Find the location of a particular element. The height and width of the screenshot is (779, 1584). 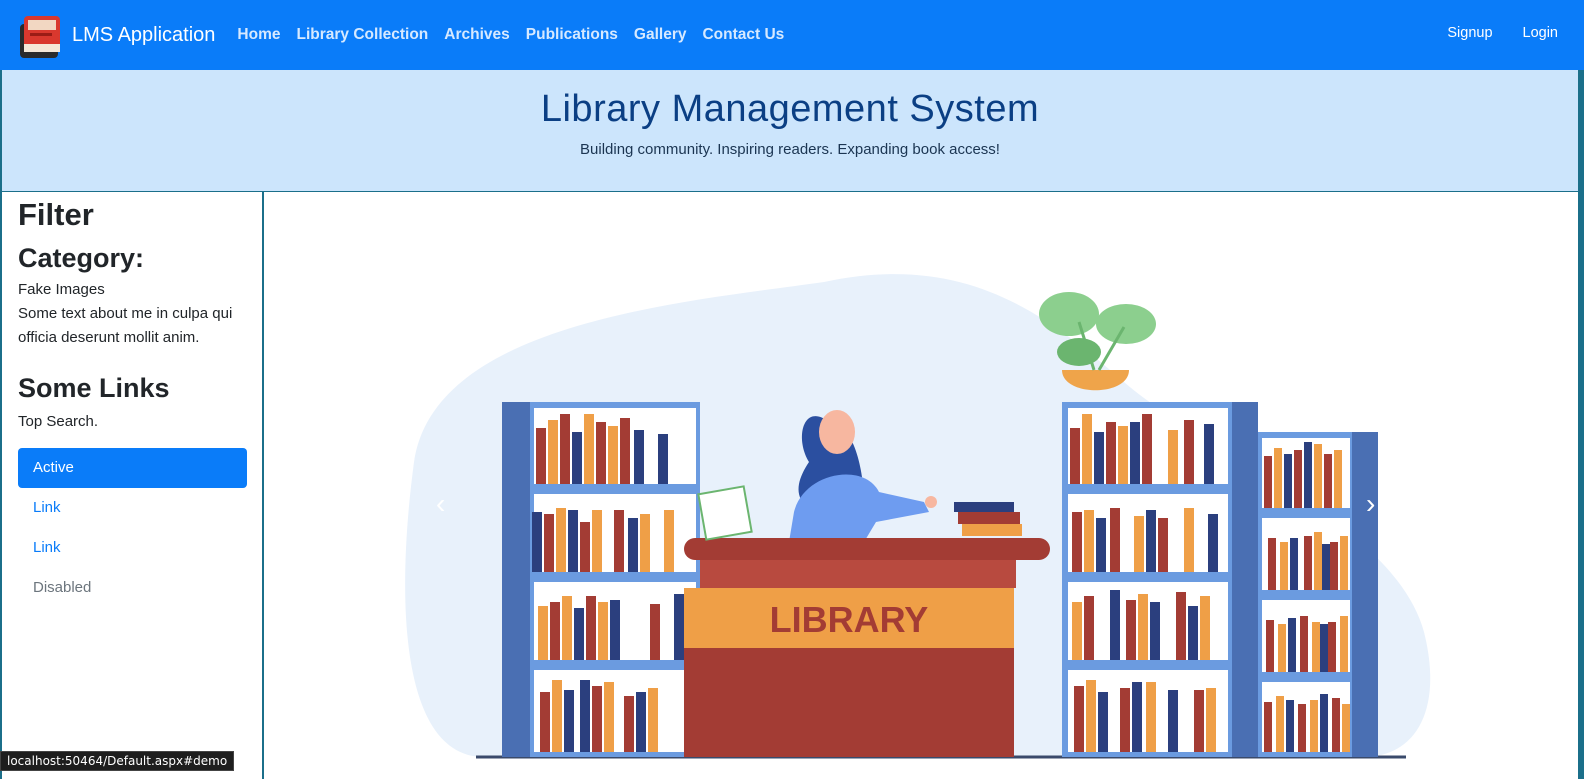

desk-sign-text: LIBRARY is located at coordinates (849, 619).